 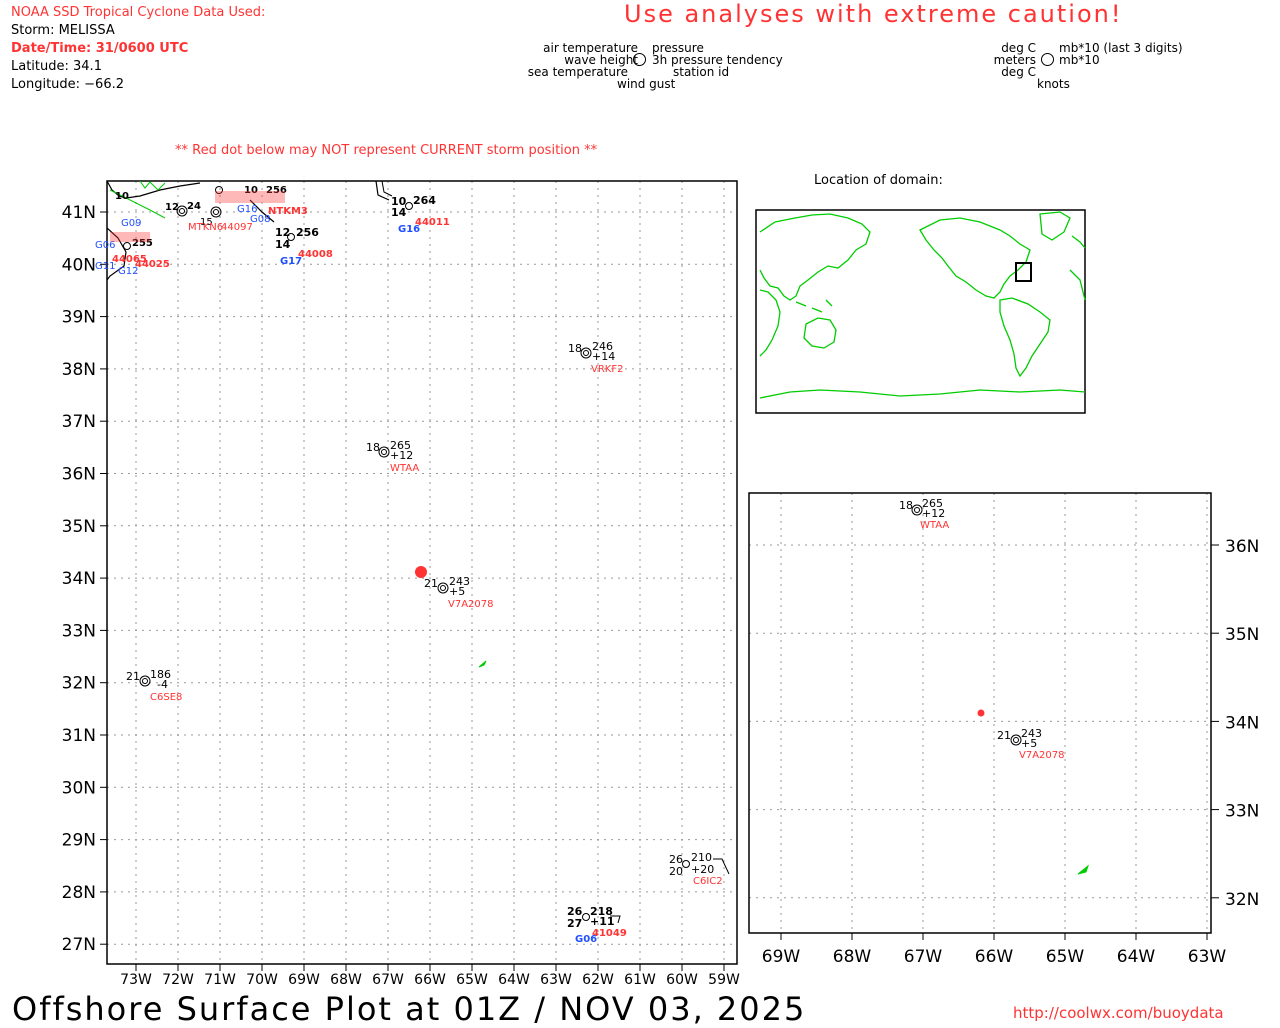 What do you see at coordinates (79, 265) in the screenshot?
I see `main-lat-label: 40N` at bounding box center [79, 265].